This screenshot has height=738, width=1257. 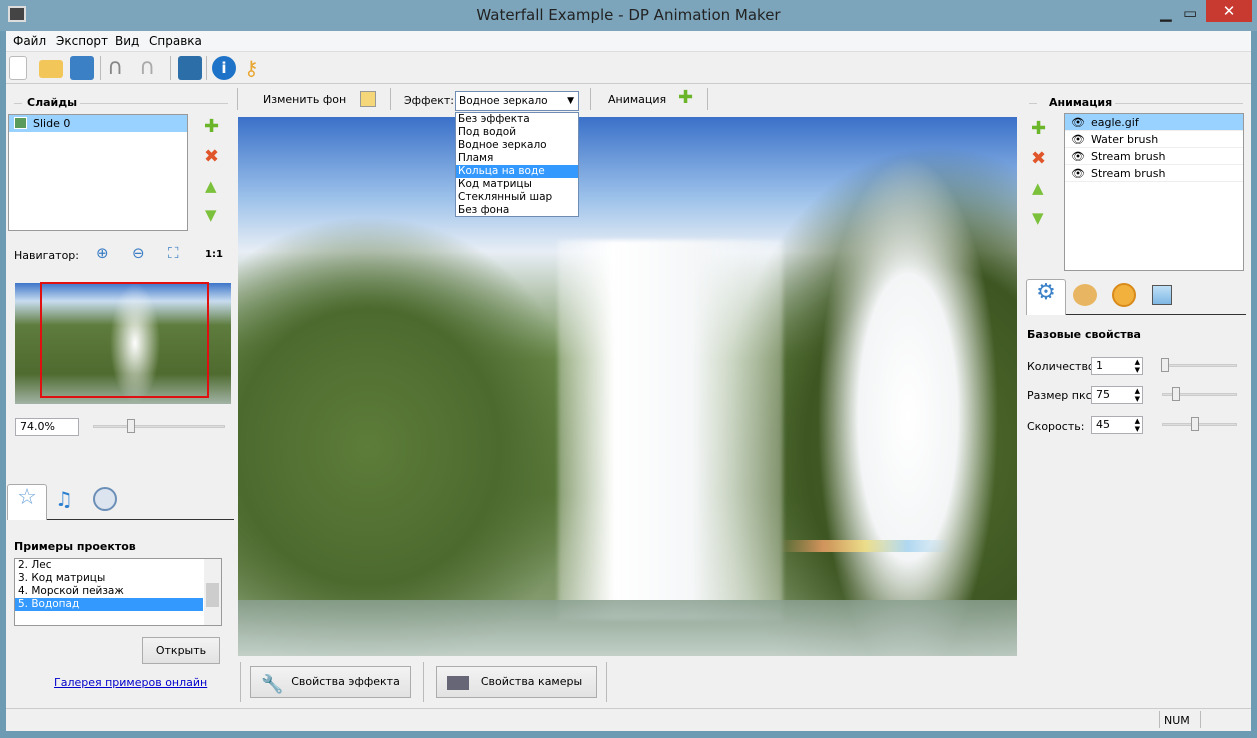 I want to click on list-item: 4. Морской пейзаж, so click(x=118, y=591).